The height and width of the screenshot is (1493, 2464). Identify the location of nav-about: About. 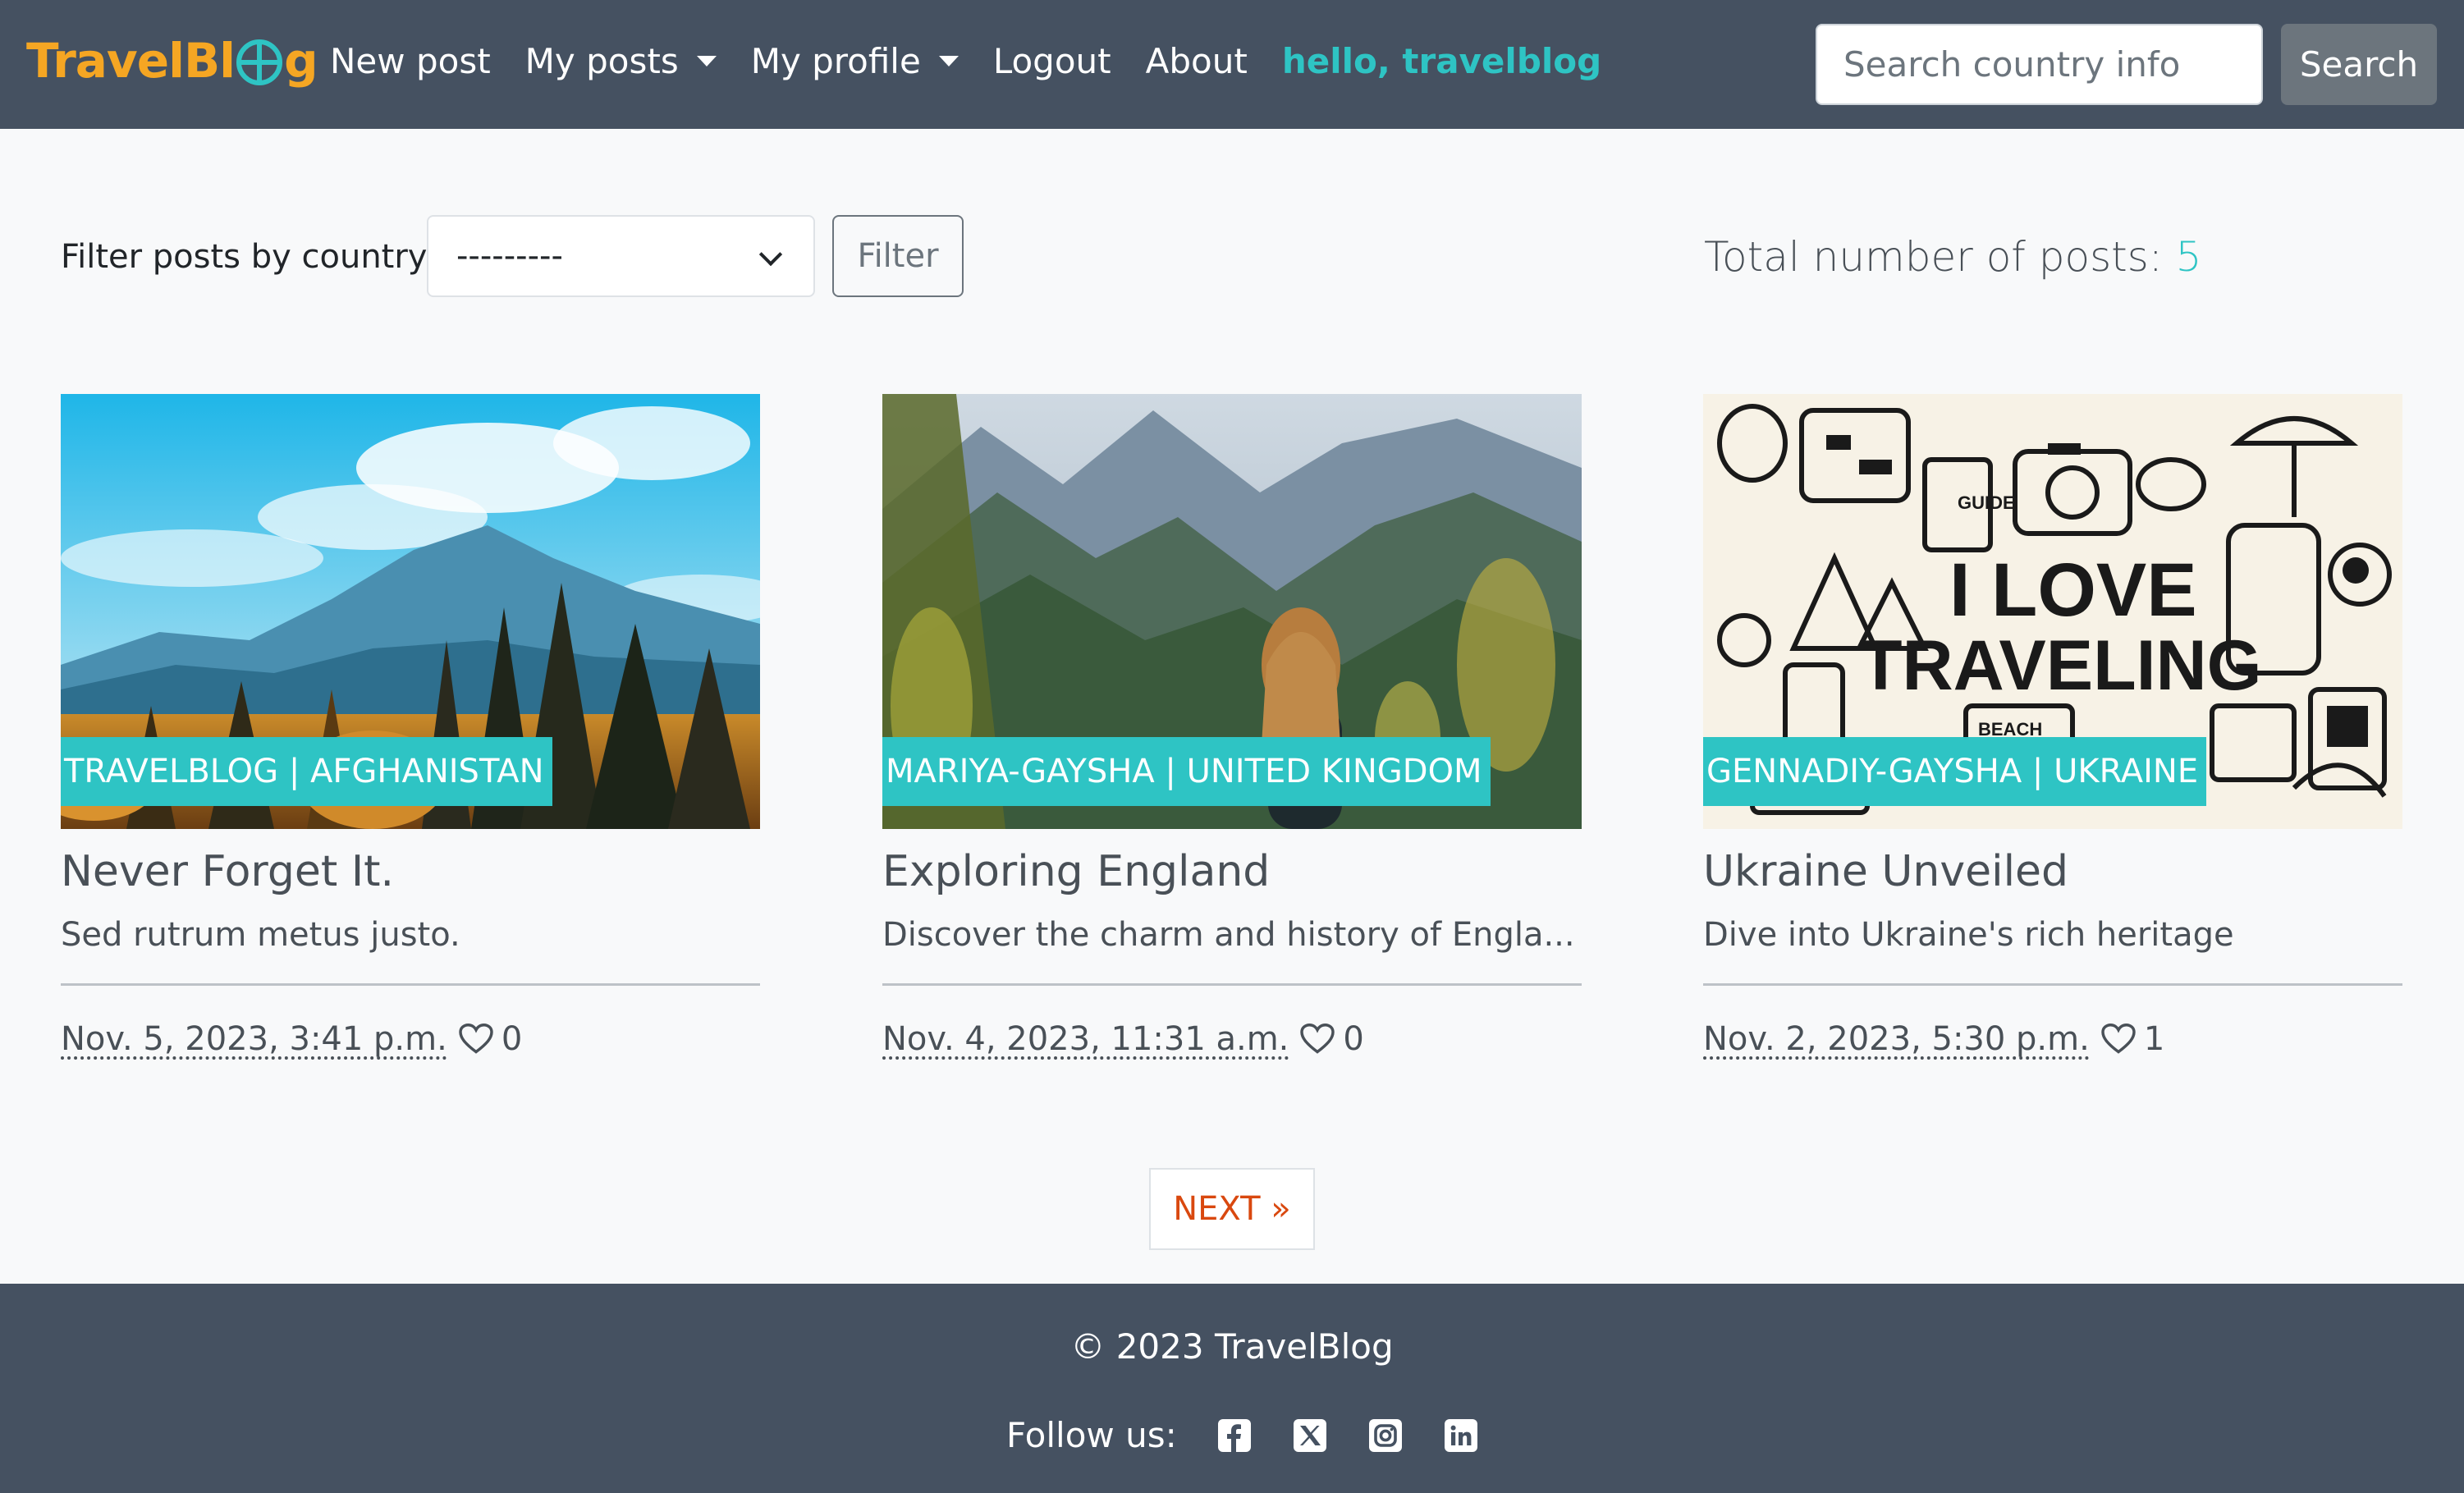
(1197, 61).